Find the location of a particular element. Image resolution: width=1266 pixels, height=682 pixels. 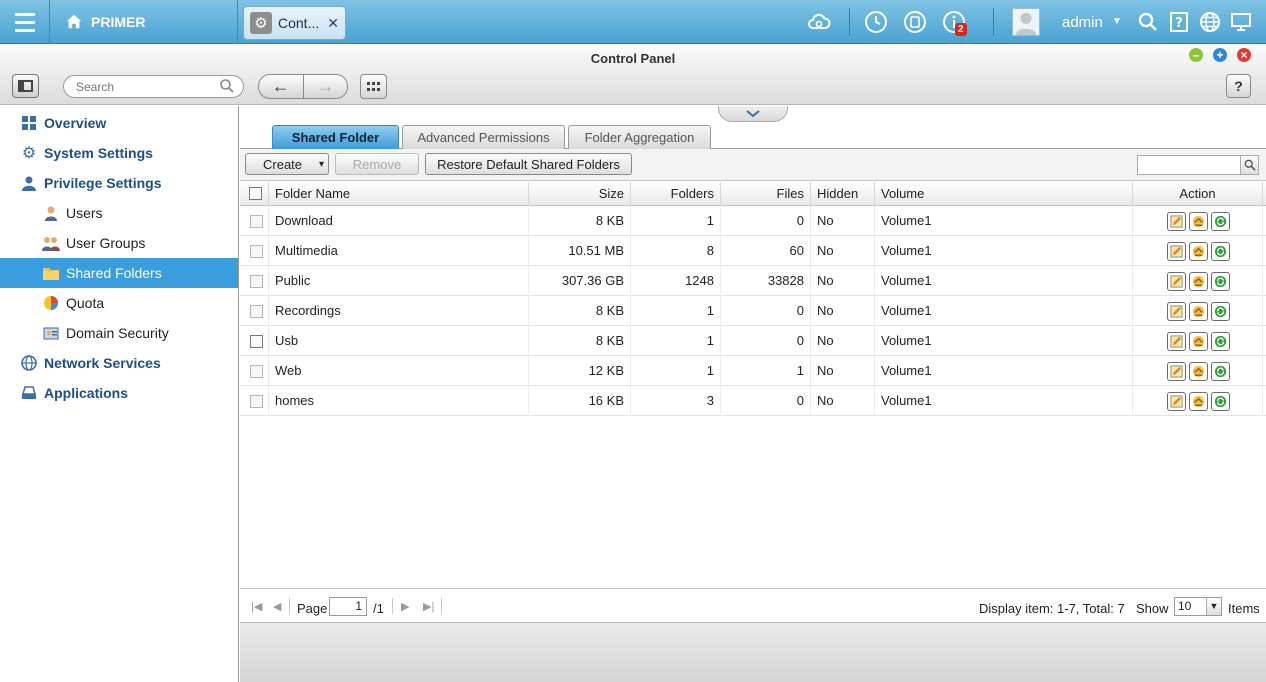

cloud-icon is located at coordinates (819, 22).